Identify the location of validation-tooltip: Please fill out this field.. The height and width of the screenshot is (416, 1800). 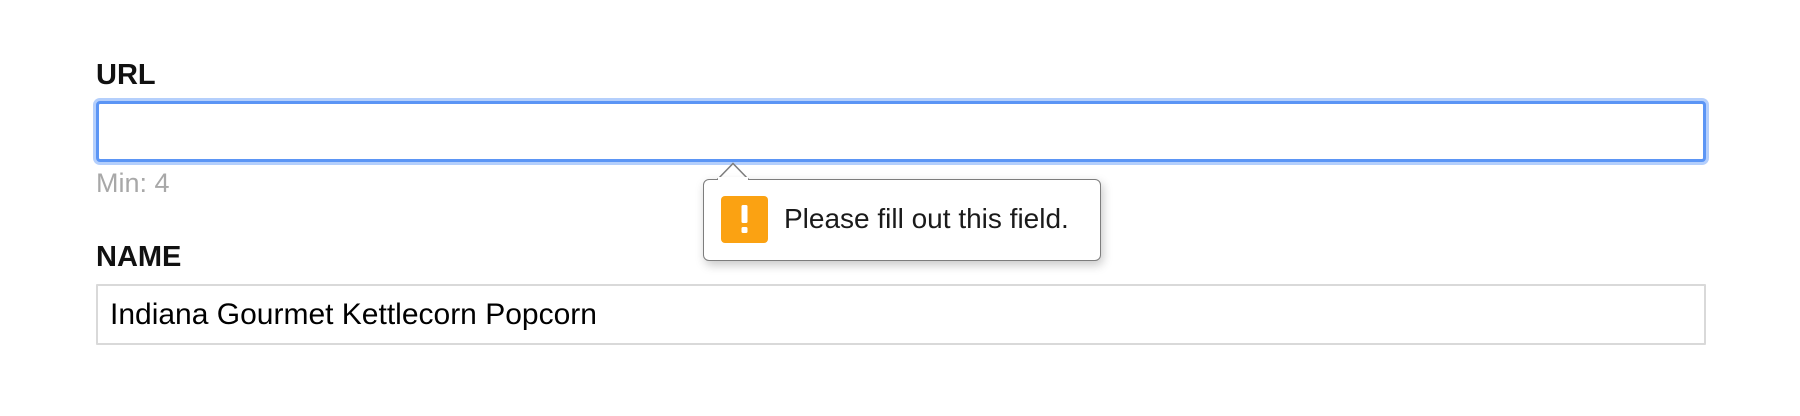
(902, 220).